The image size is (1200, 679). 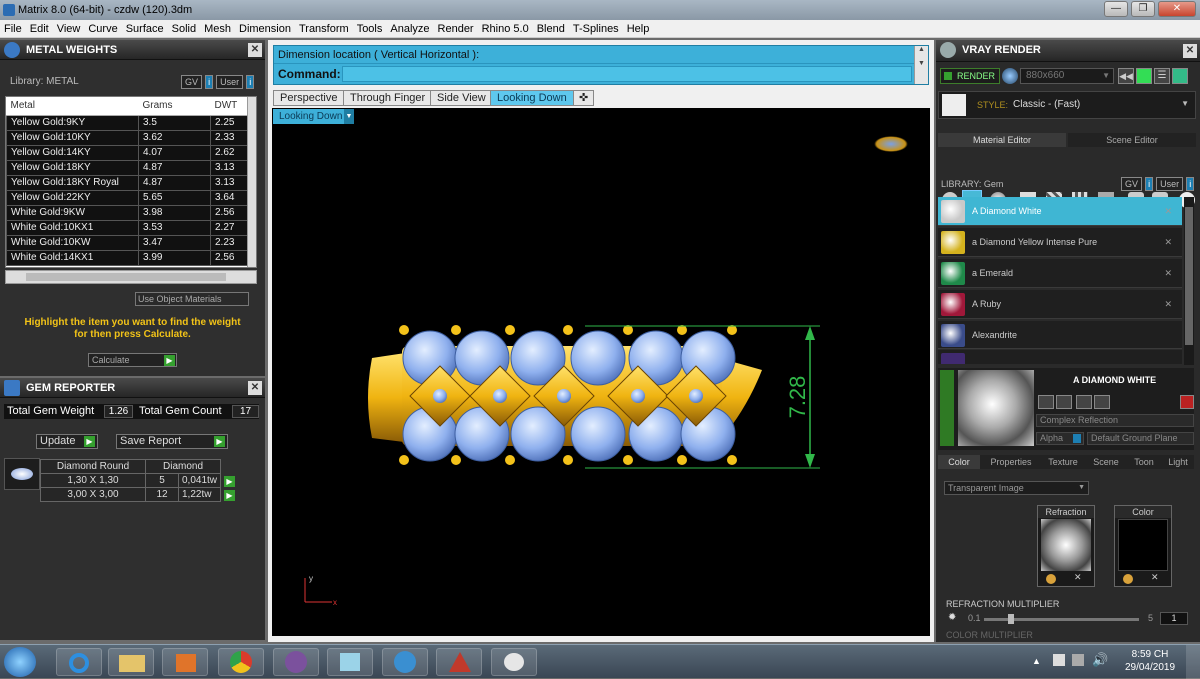 I want to click on flag-icon, so click(x=1059, y=660).